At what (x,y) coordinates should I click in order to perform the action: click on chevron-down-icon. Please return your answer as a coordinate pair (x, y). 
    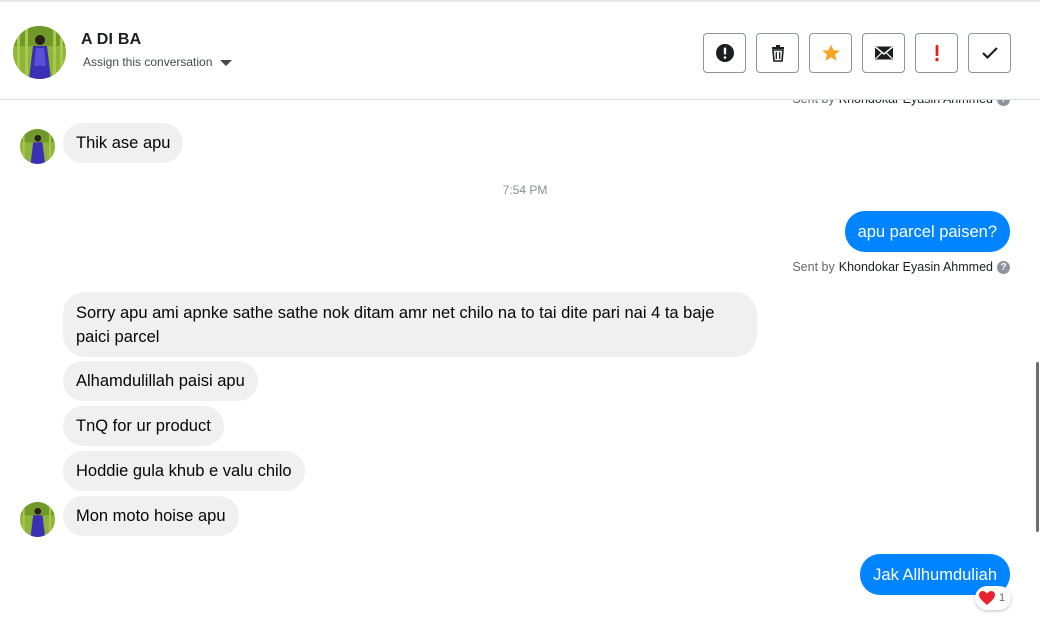
    Looking at the image, I should click on (226, 63).